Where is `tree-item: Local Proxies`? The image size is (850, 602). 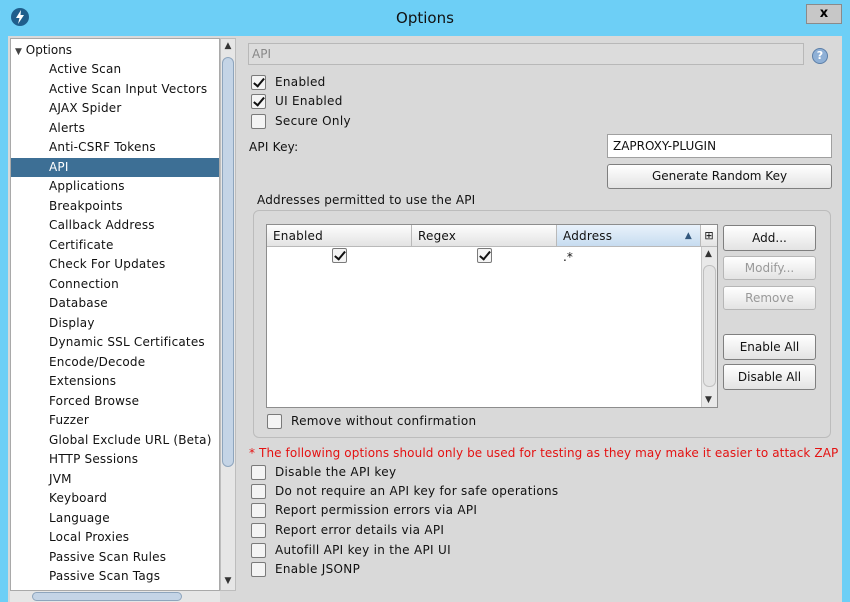 tree-item: Local Proxies is located at coordinates (115, 538).